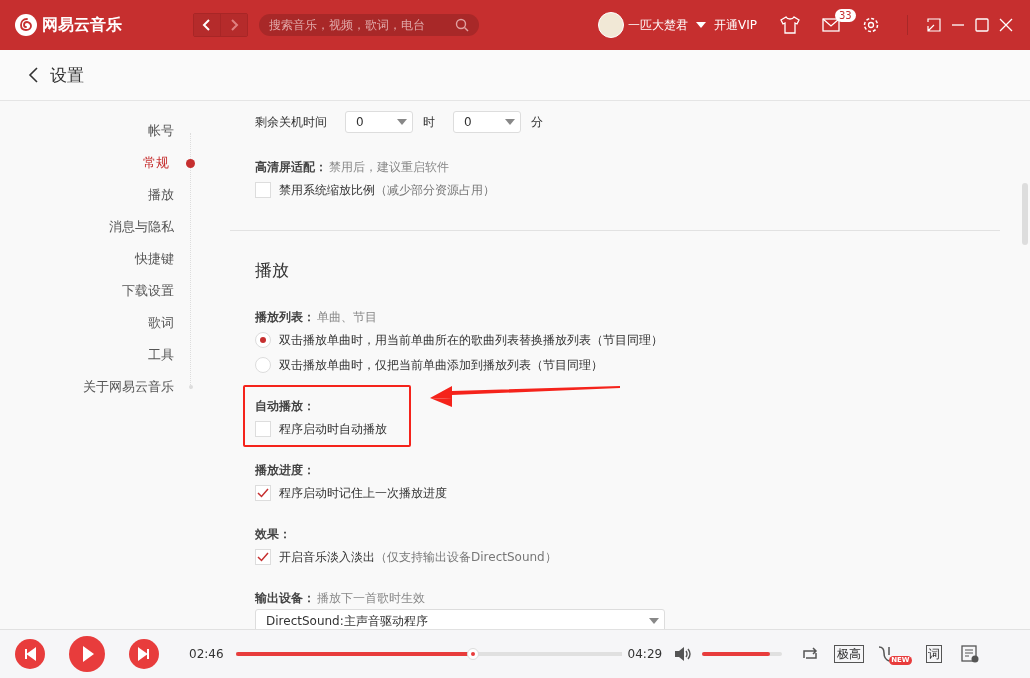  Describe the element at coordinates (1025, 214) in the screenshot. I see `scrollbar-thumb` at that location.